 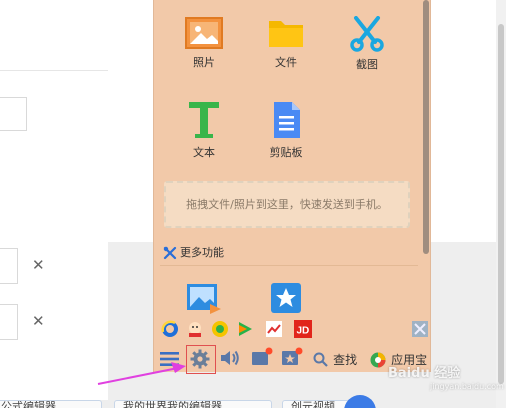 What do you see at coordinates (204, 152) in the screenshot?
I see `tool-label: 文本` at bounding box center [204, 152].